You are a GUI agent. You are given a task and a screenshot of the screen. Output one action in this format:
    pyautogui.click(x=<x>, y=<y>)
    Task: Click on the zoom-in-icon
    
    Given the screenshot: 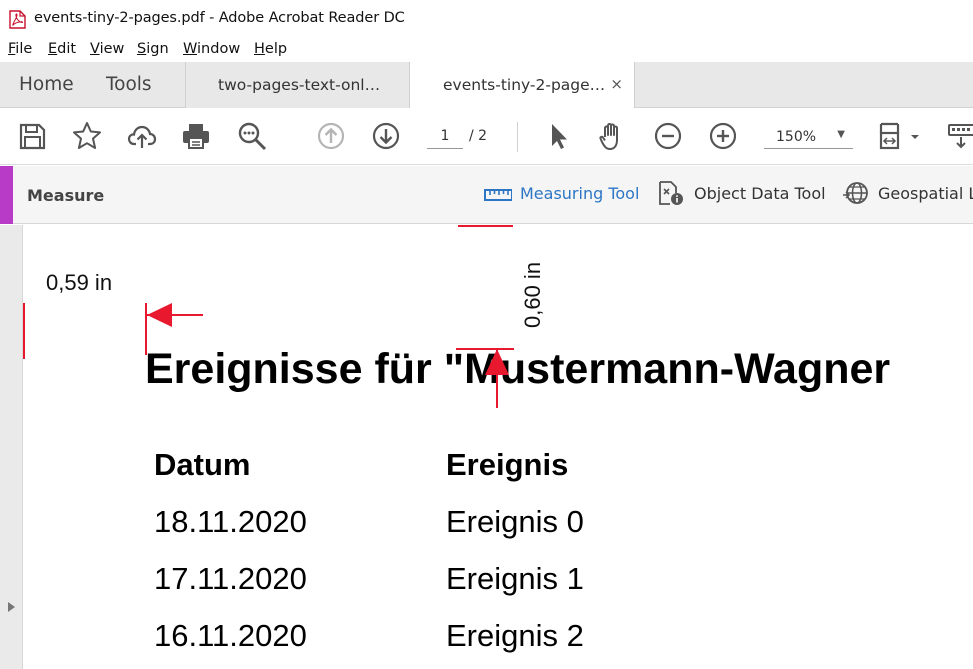 What is the action you would take?
    pyautogui.click(x=723, y=136)
    